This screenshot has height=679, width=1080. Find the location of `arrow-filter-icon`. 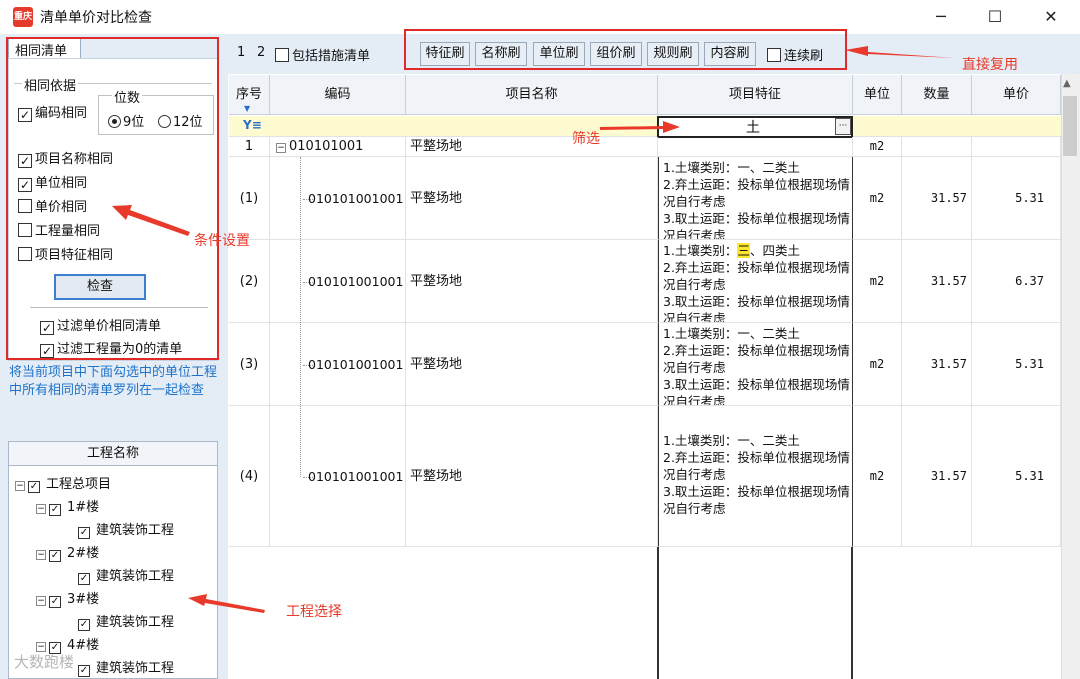

arrow-filter-icon is located at coordinates (640, 127).